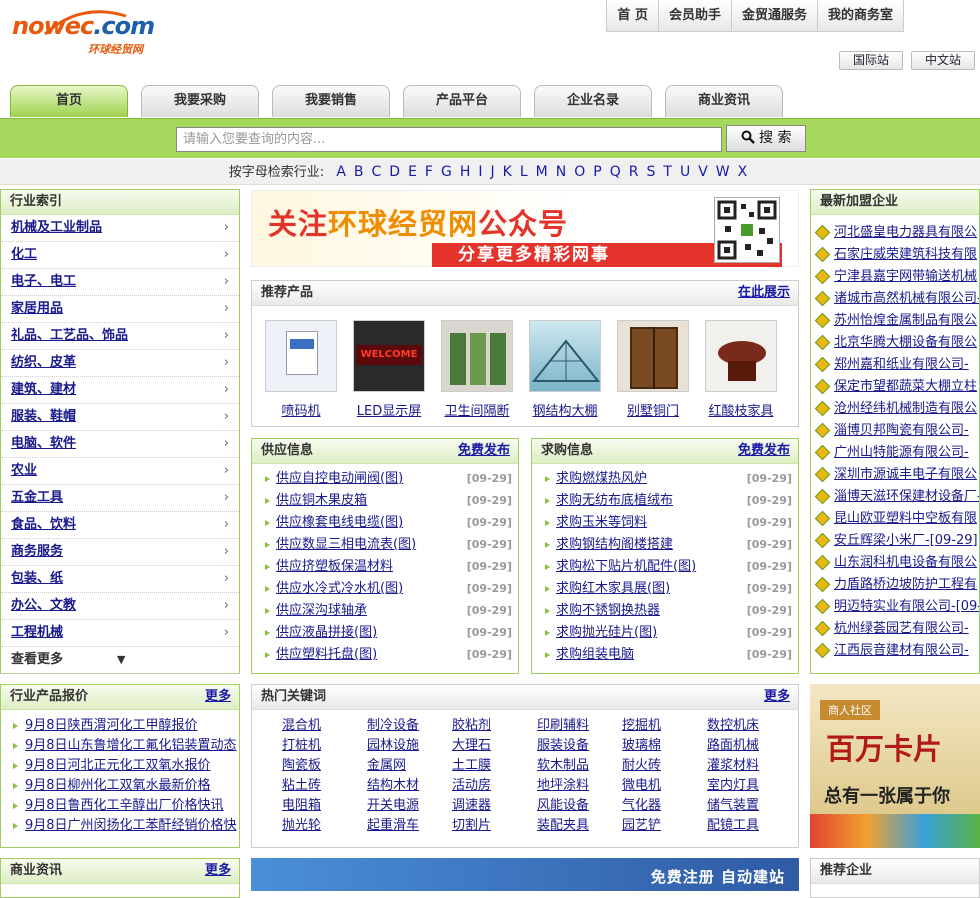 The width and height of the screenshot is (980, 898). Describe the element at coordinates (764, 293) in the screenshot. I see `recommend-more-link: 在此展示` at that location.